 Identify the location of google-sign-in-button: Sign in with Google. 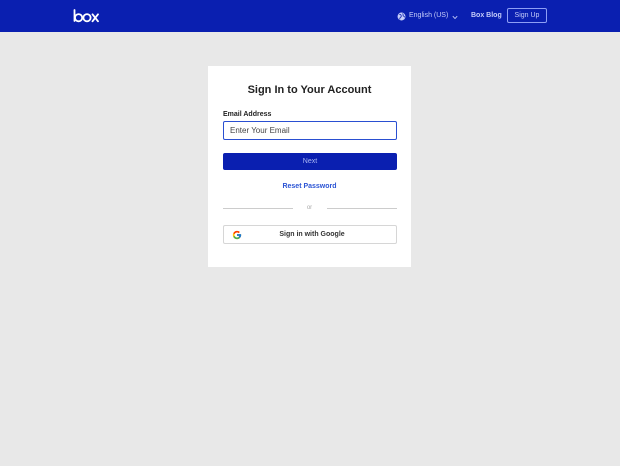
(310, 234).